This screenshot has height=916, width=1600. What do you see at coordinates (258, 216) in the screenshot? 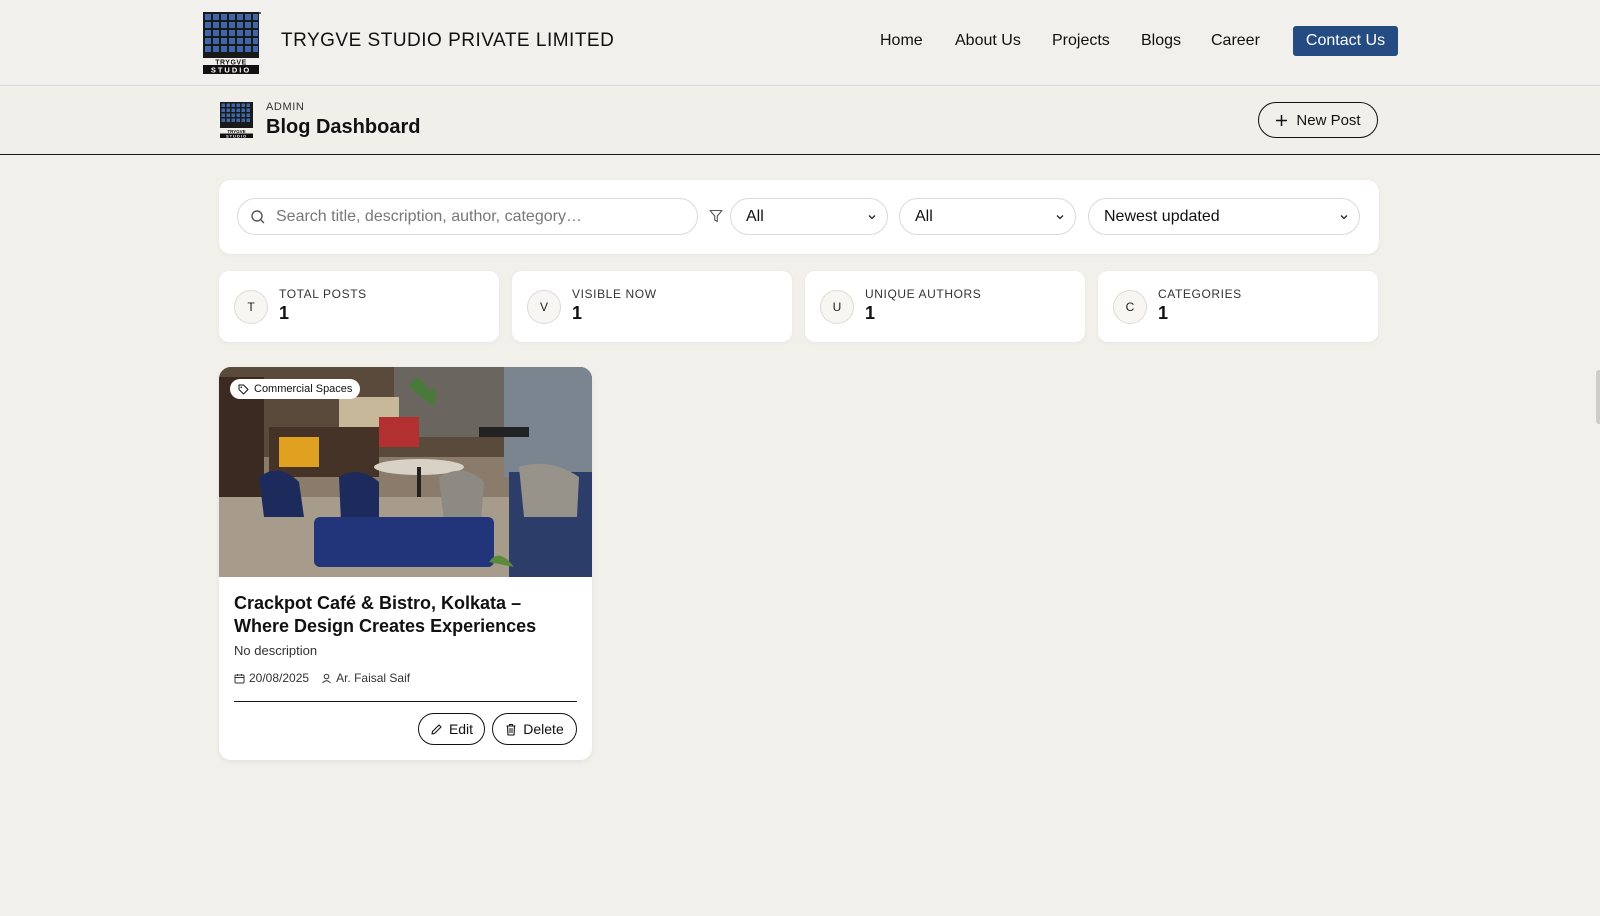
I see `search-icon` at bounding box center [258, 216].